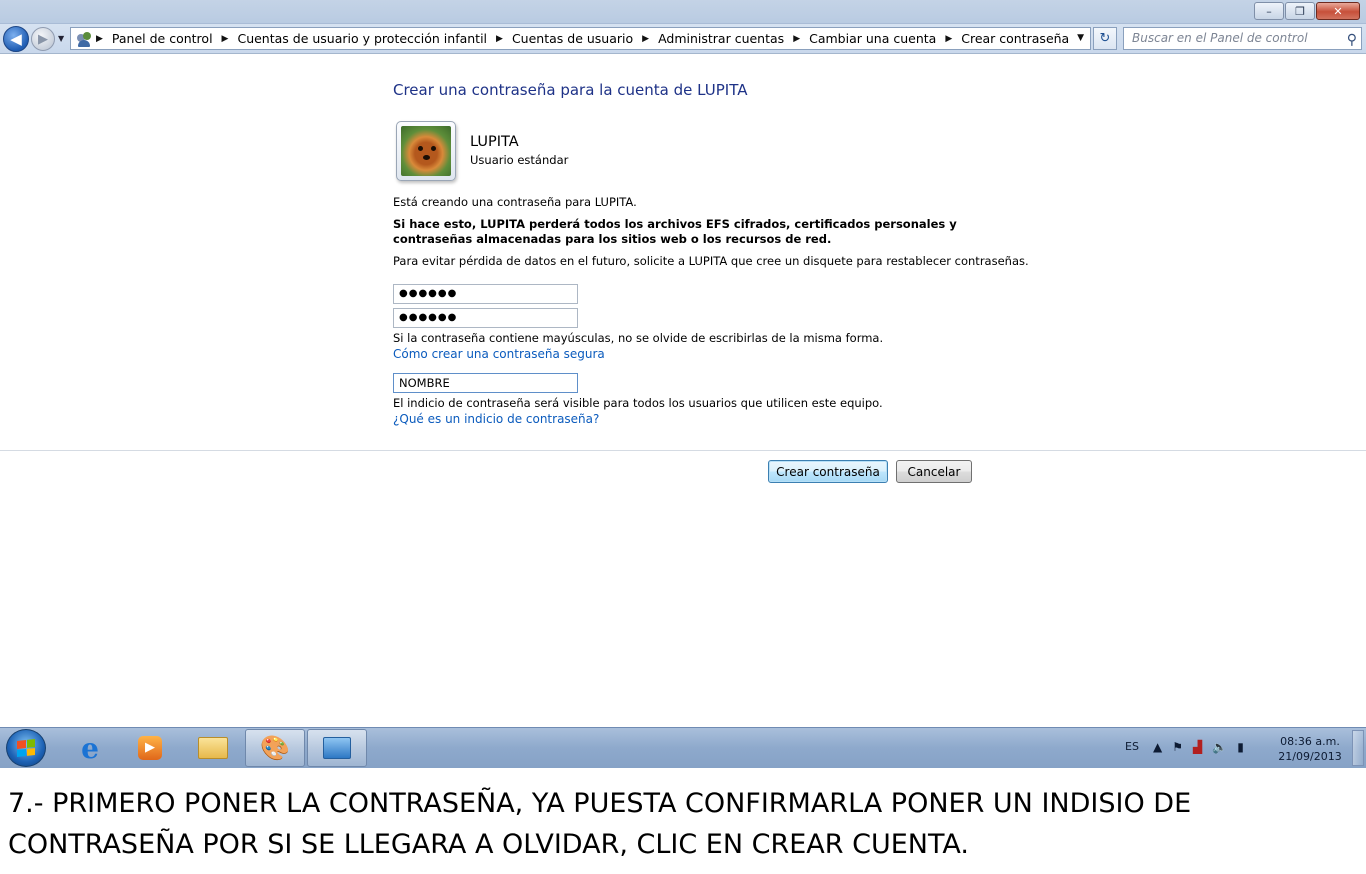 The image size is (1366, 874). Describe the element at coordinates (1240, 747) in the screenshot. I see `battery-icon: ▮` at that location.